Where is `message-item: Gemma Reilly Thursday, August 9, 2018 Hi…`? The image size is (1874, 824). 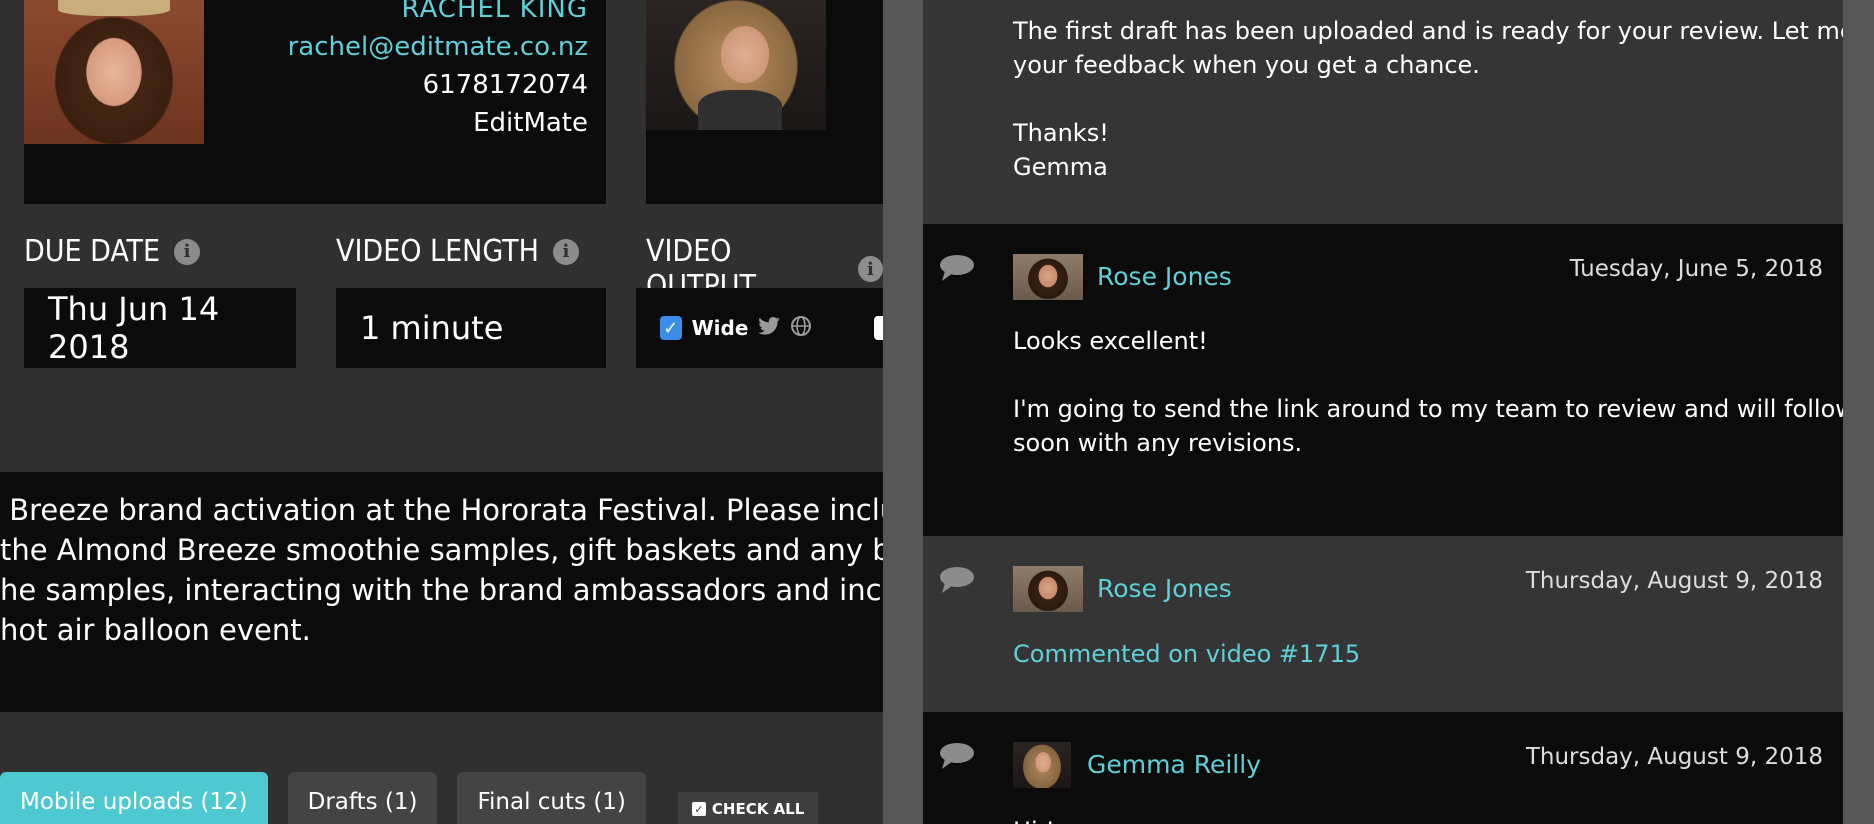
message-item: Gemma Reilly Thursday, August 9, 2018 Hi… is located at coordinates (1383, 768).